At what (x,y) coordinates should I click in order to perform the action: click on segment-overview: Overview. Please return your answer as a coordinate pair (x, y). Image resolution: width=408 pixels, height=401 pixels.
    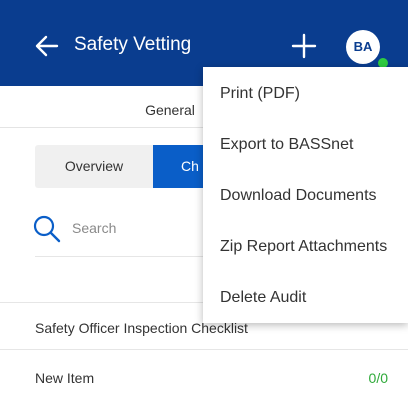
    Looking at the image, I should click on (94, 166).